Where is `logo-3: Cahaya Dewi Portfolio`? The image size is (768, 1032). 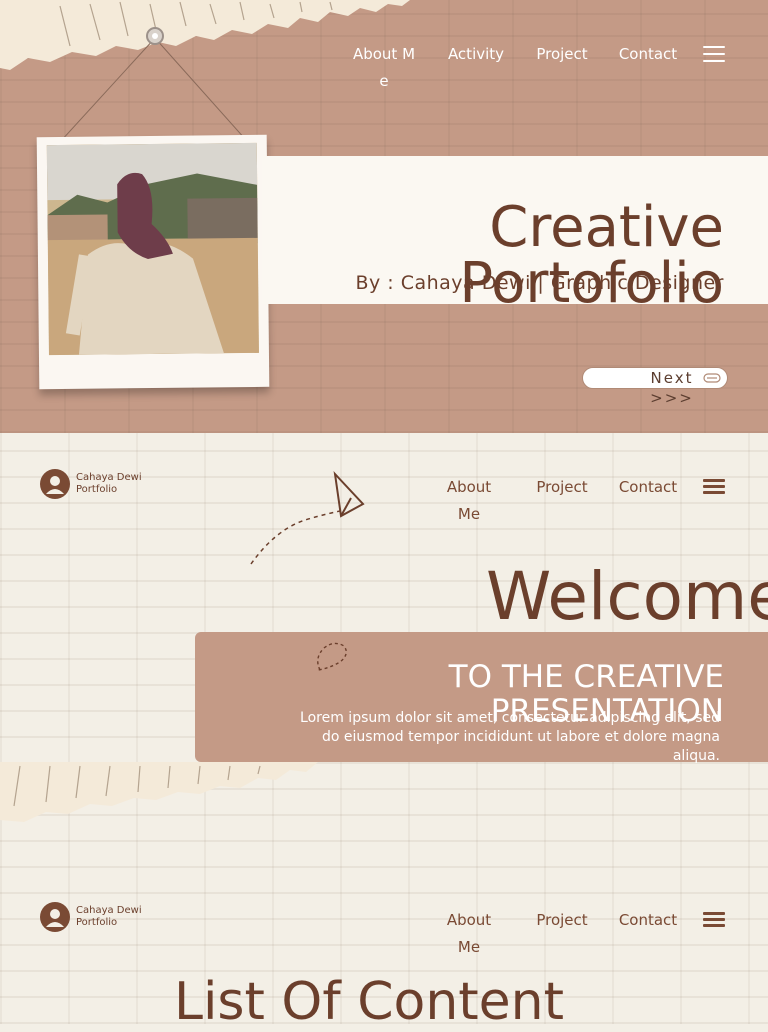
logo-3: Cahaya Dewi Portfolio is located at coordinates (91, 917).